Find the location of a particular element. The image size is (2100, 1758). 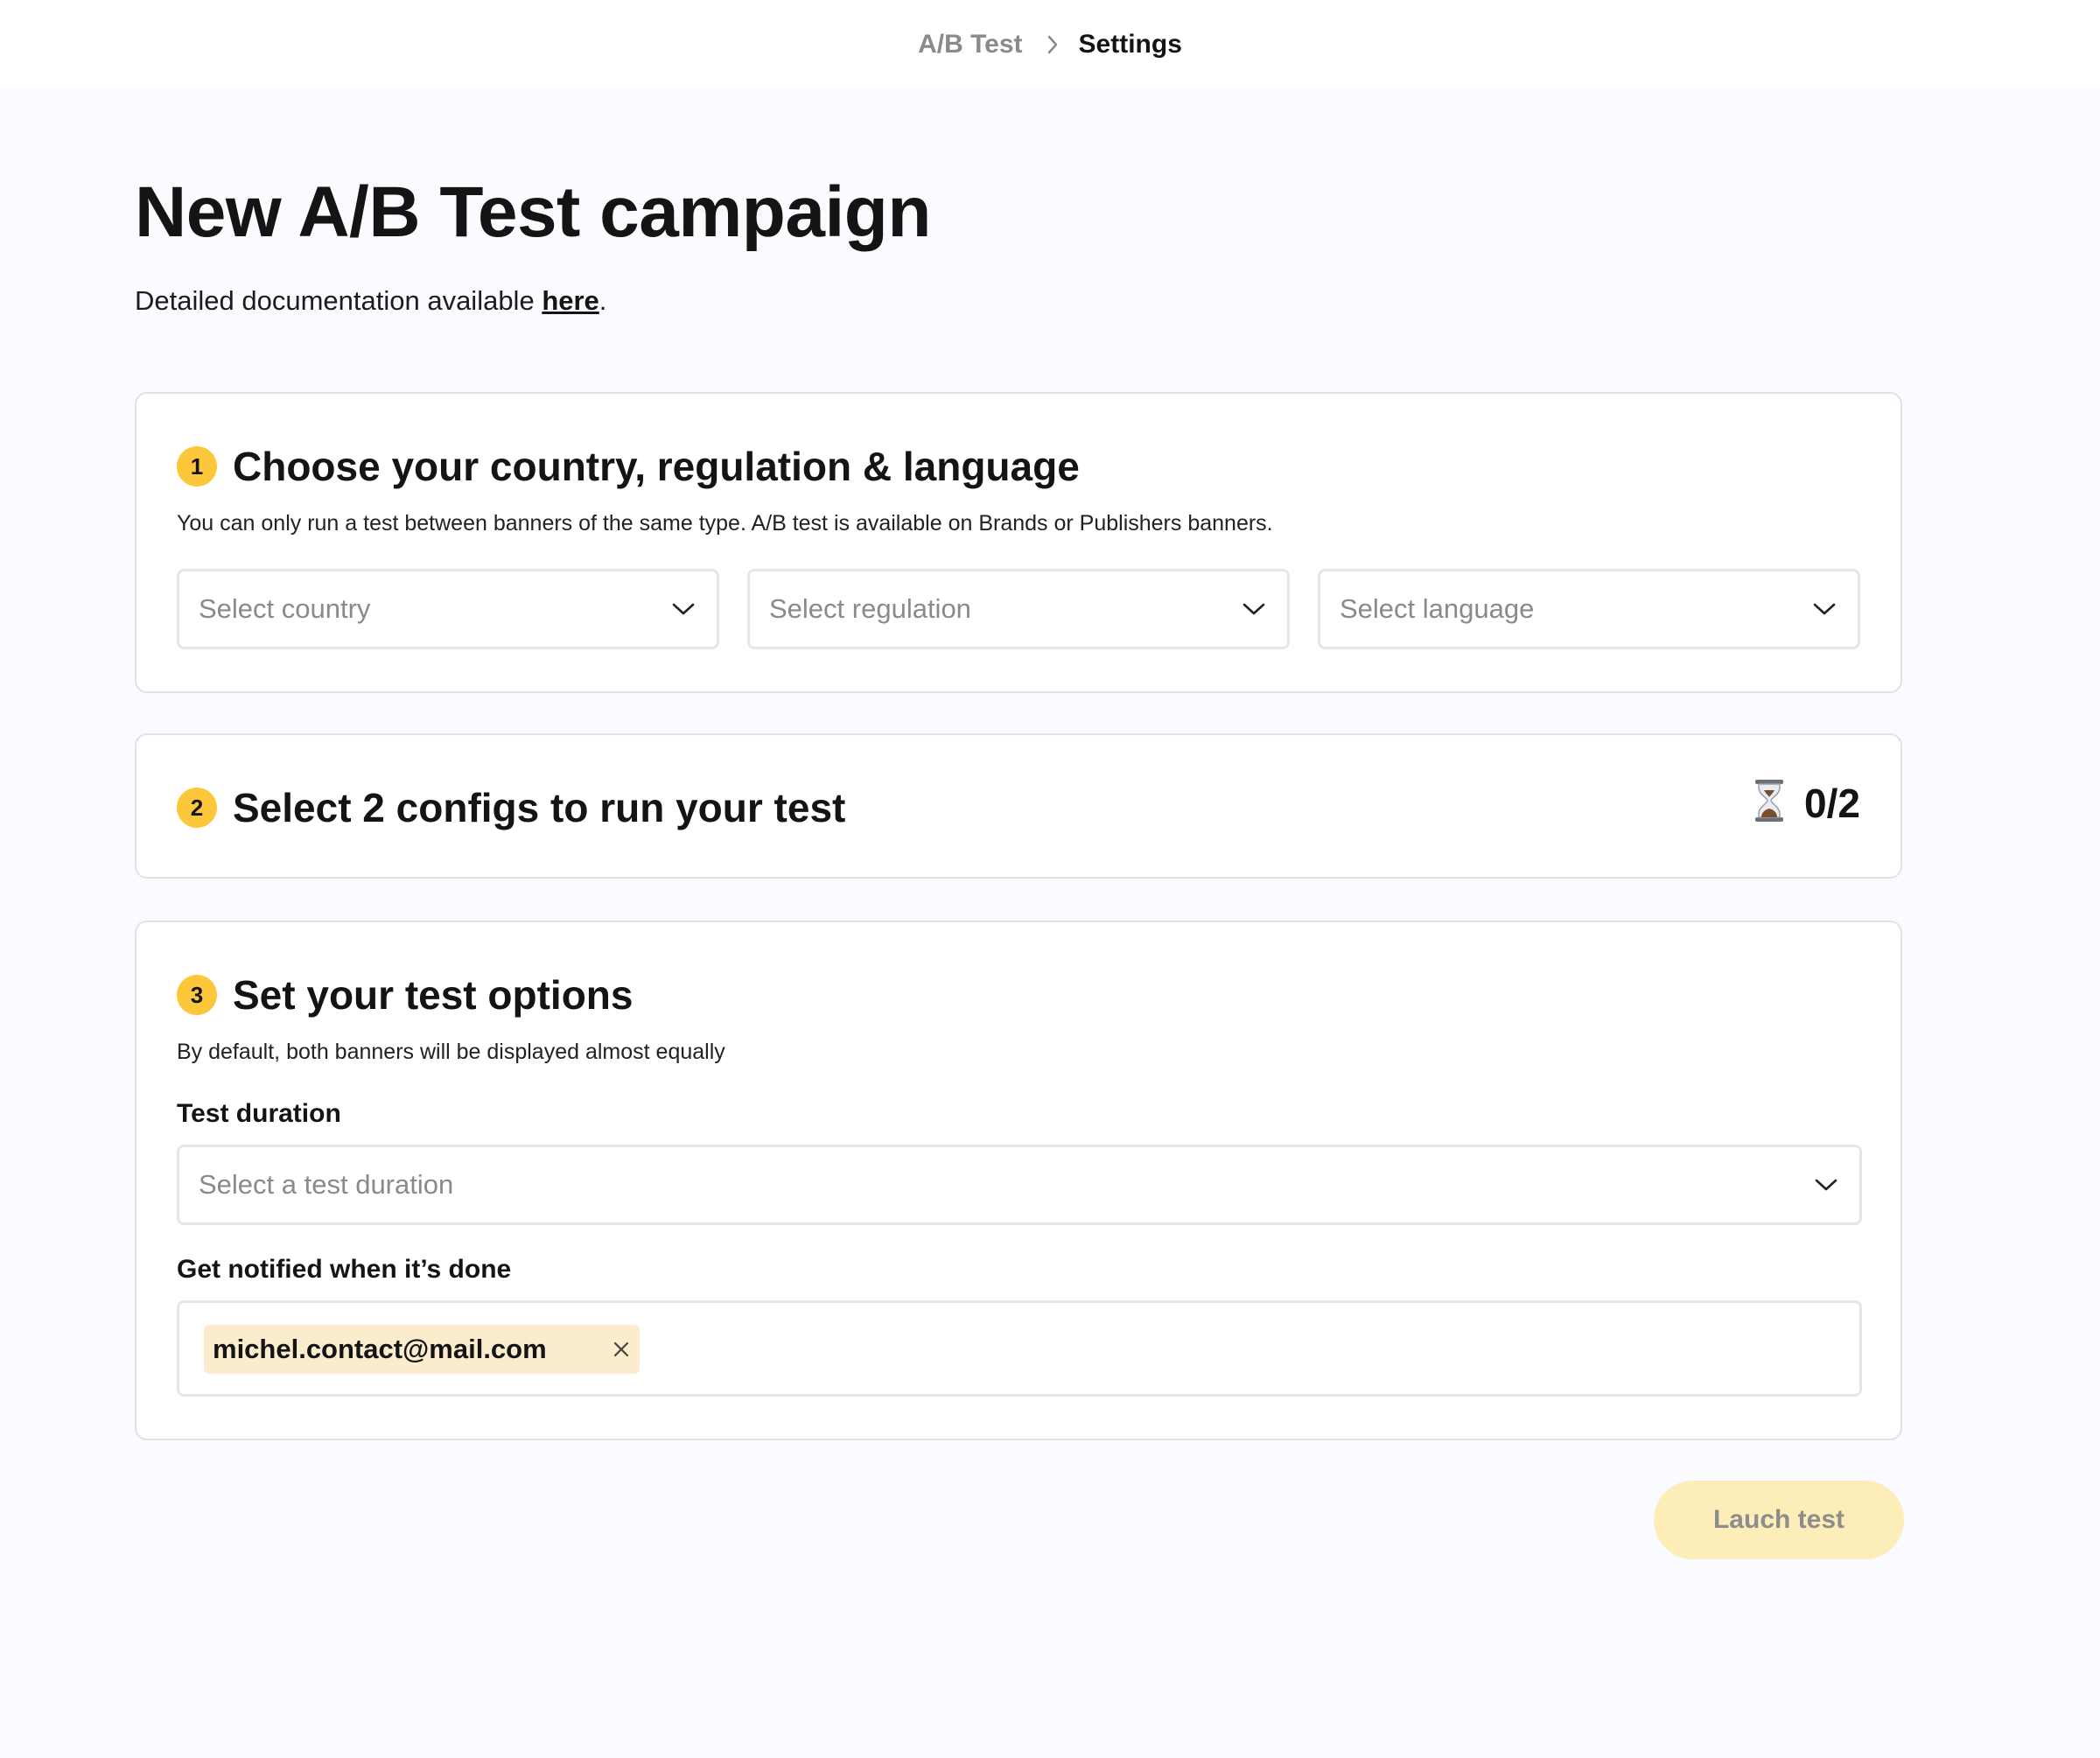

country-select: Select country is located at coordinates (448, 609).